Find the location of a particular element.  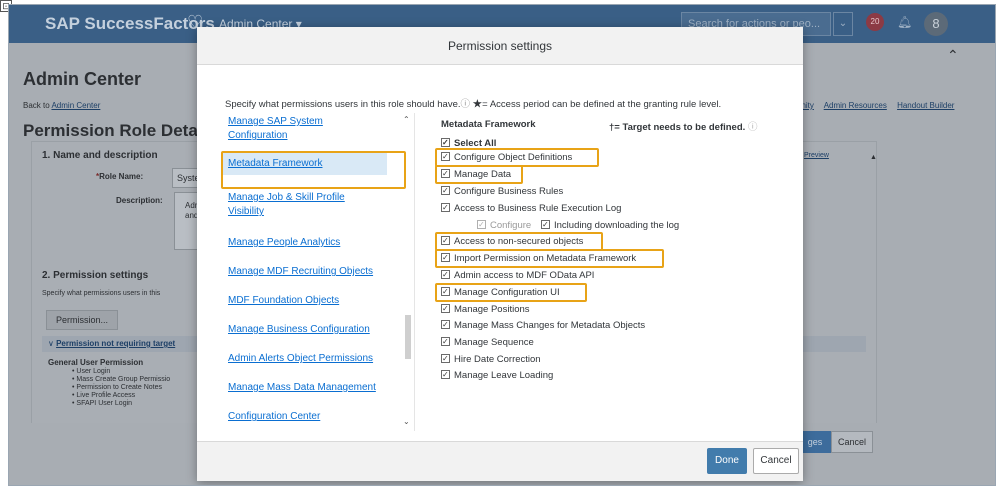

back-link-admin-center: Admin Center is located at coordinates (75, 105).